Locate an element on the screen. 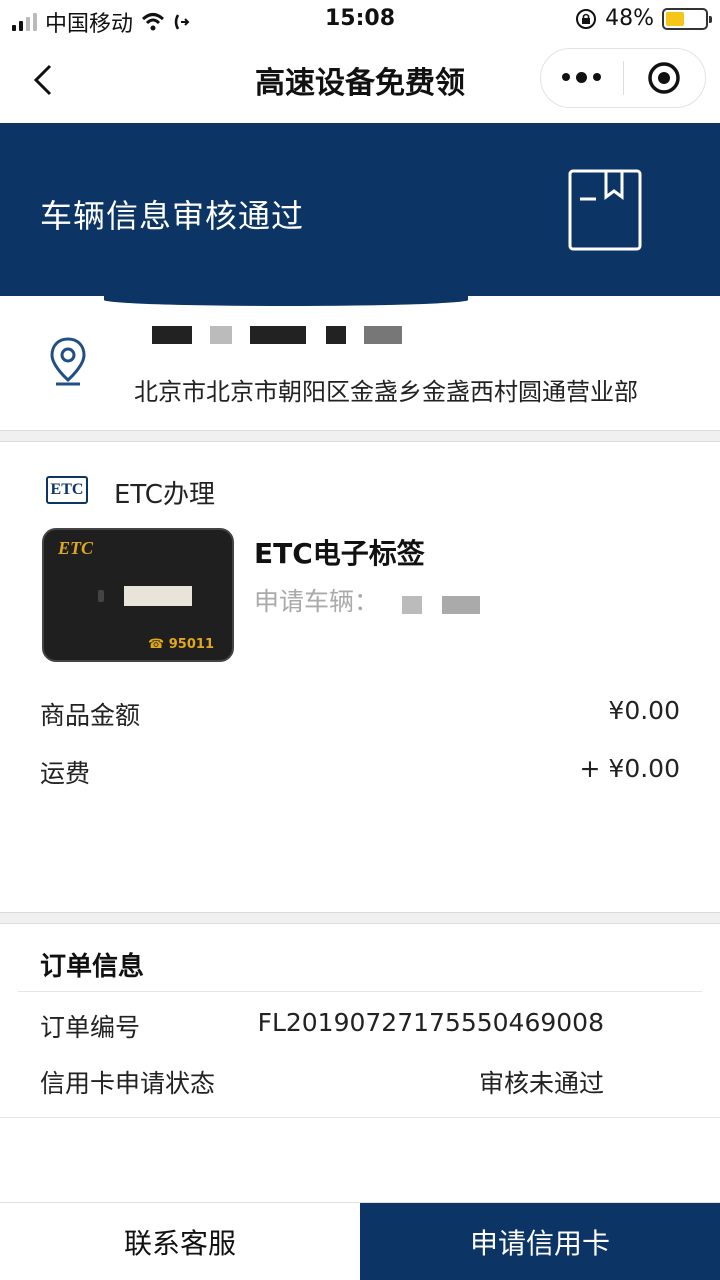 Image resolution: width=720 pixels, height=1280 pixels. masked-plate-part is located at coordinates (461, 605).